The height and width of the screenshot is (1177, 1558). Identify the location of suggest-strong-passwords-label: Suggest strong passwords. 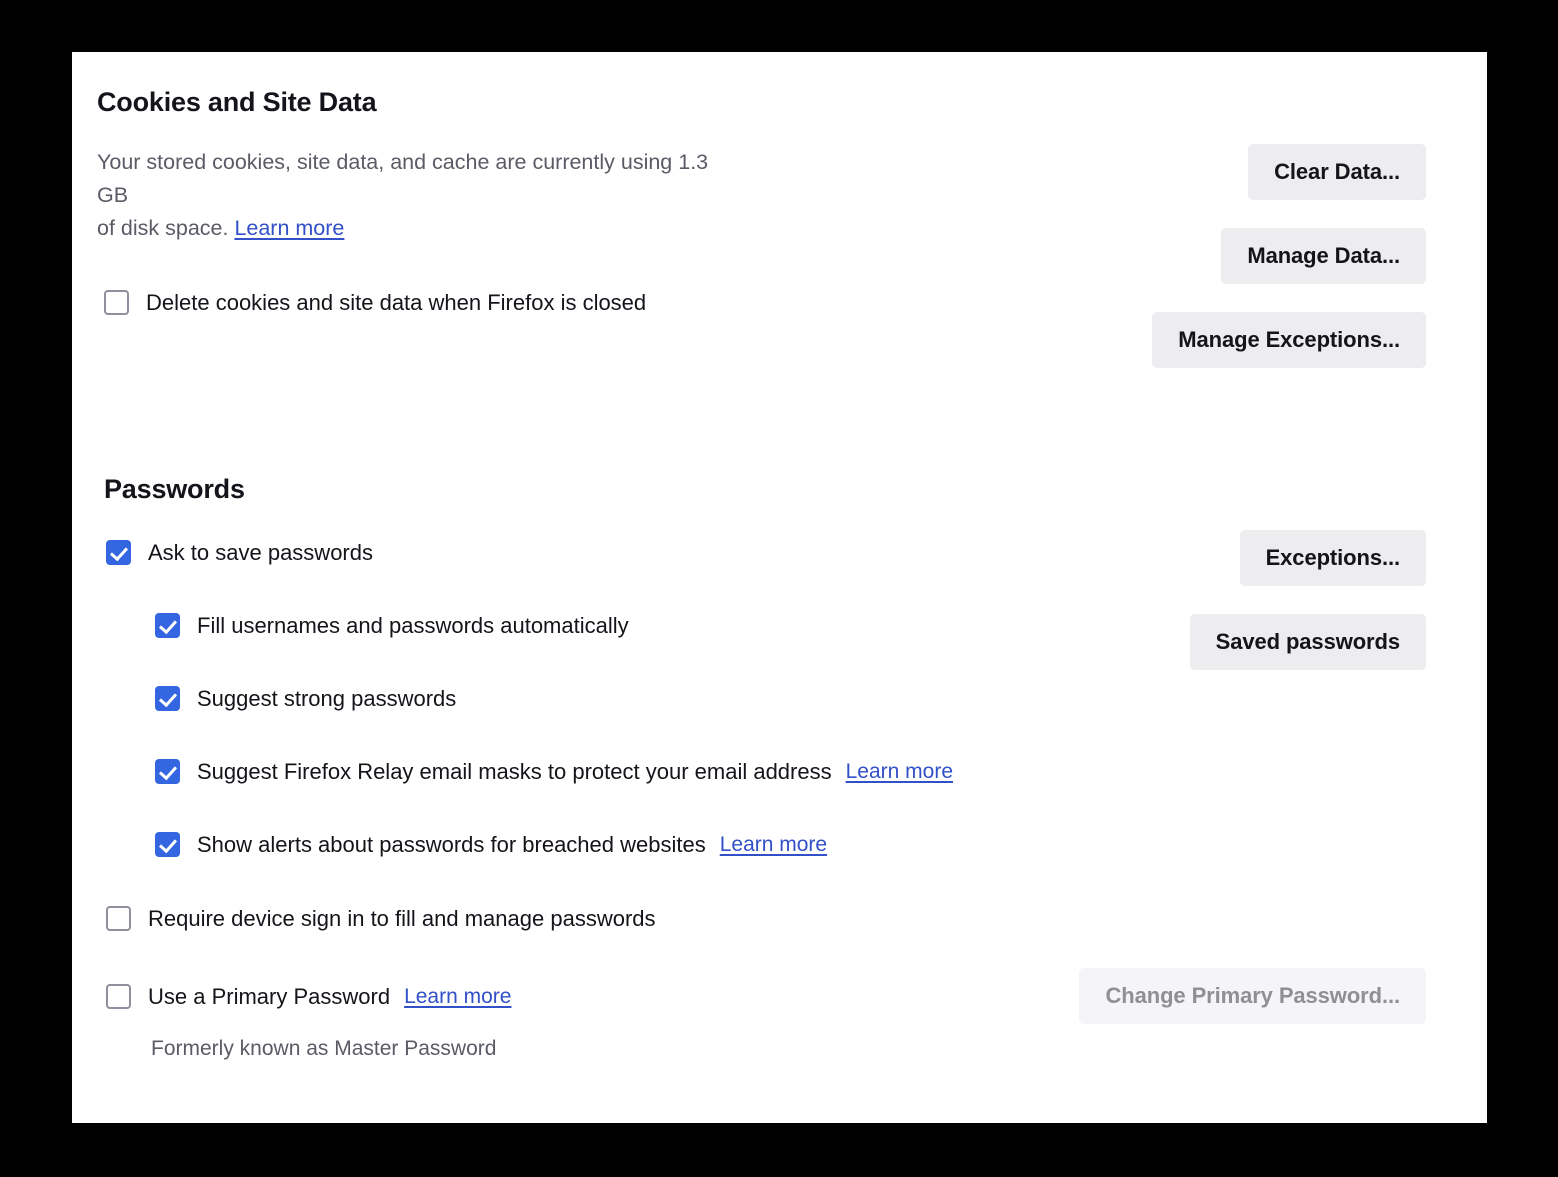
(327, 698).